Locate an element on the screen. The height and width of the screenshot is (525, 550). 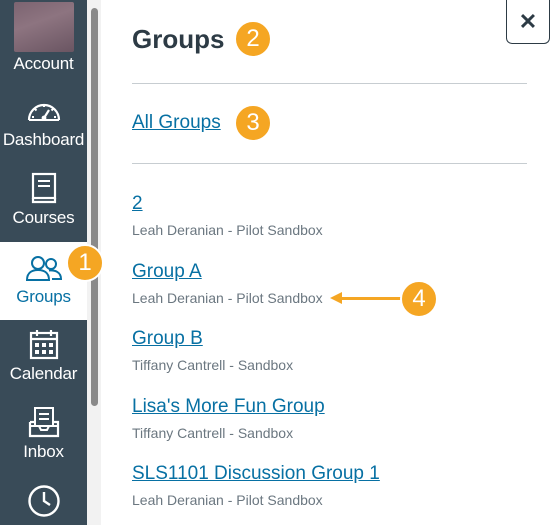
nav-item-calendar: Calendar is located at coordinates (43, 360).